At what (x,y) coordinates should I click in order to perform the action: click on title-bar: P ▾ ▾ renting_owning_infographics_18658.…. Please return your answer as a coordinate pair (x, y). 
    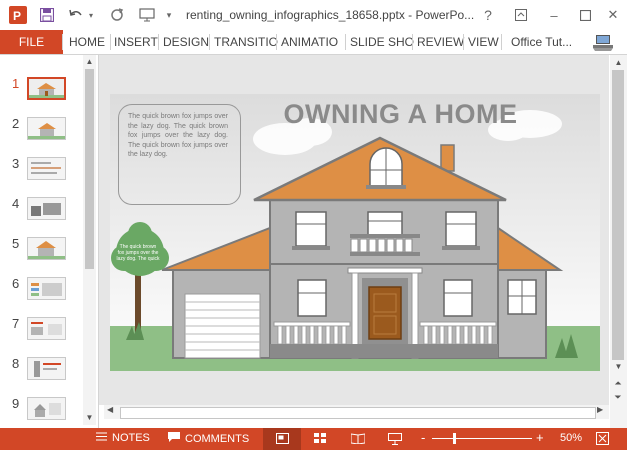
    Looking at the image, I should click on (313, 15).